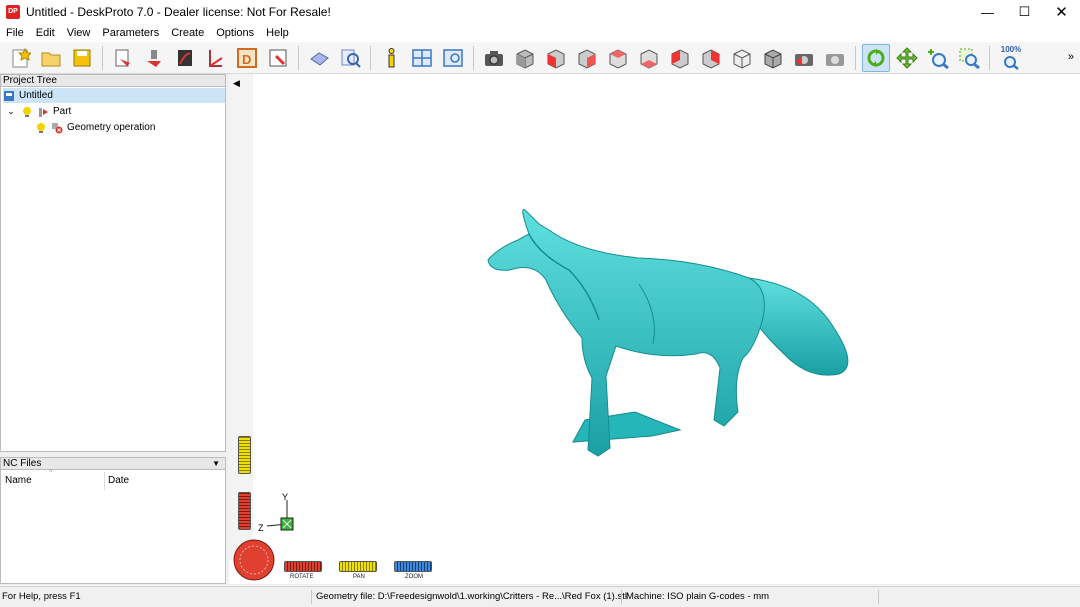 Image resolution: width=1080 pixels, height=607 pixels. Describe the element at coordinates (303, 566) in the screenshot. I see `rotate-dial` at that location.